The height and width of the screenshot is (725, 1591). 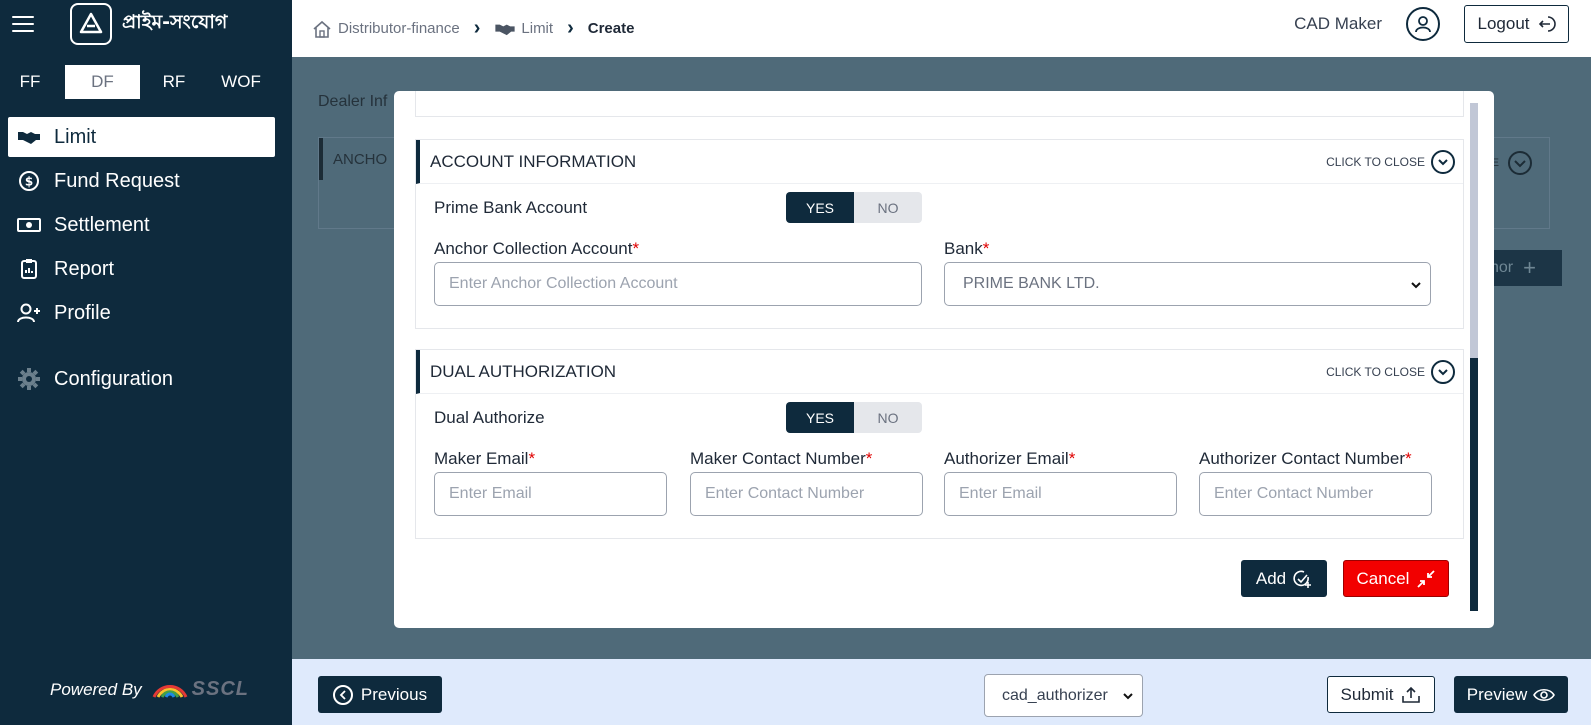 I want to click on tab-wof: WOF, so click(x=241, y=82).